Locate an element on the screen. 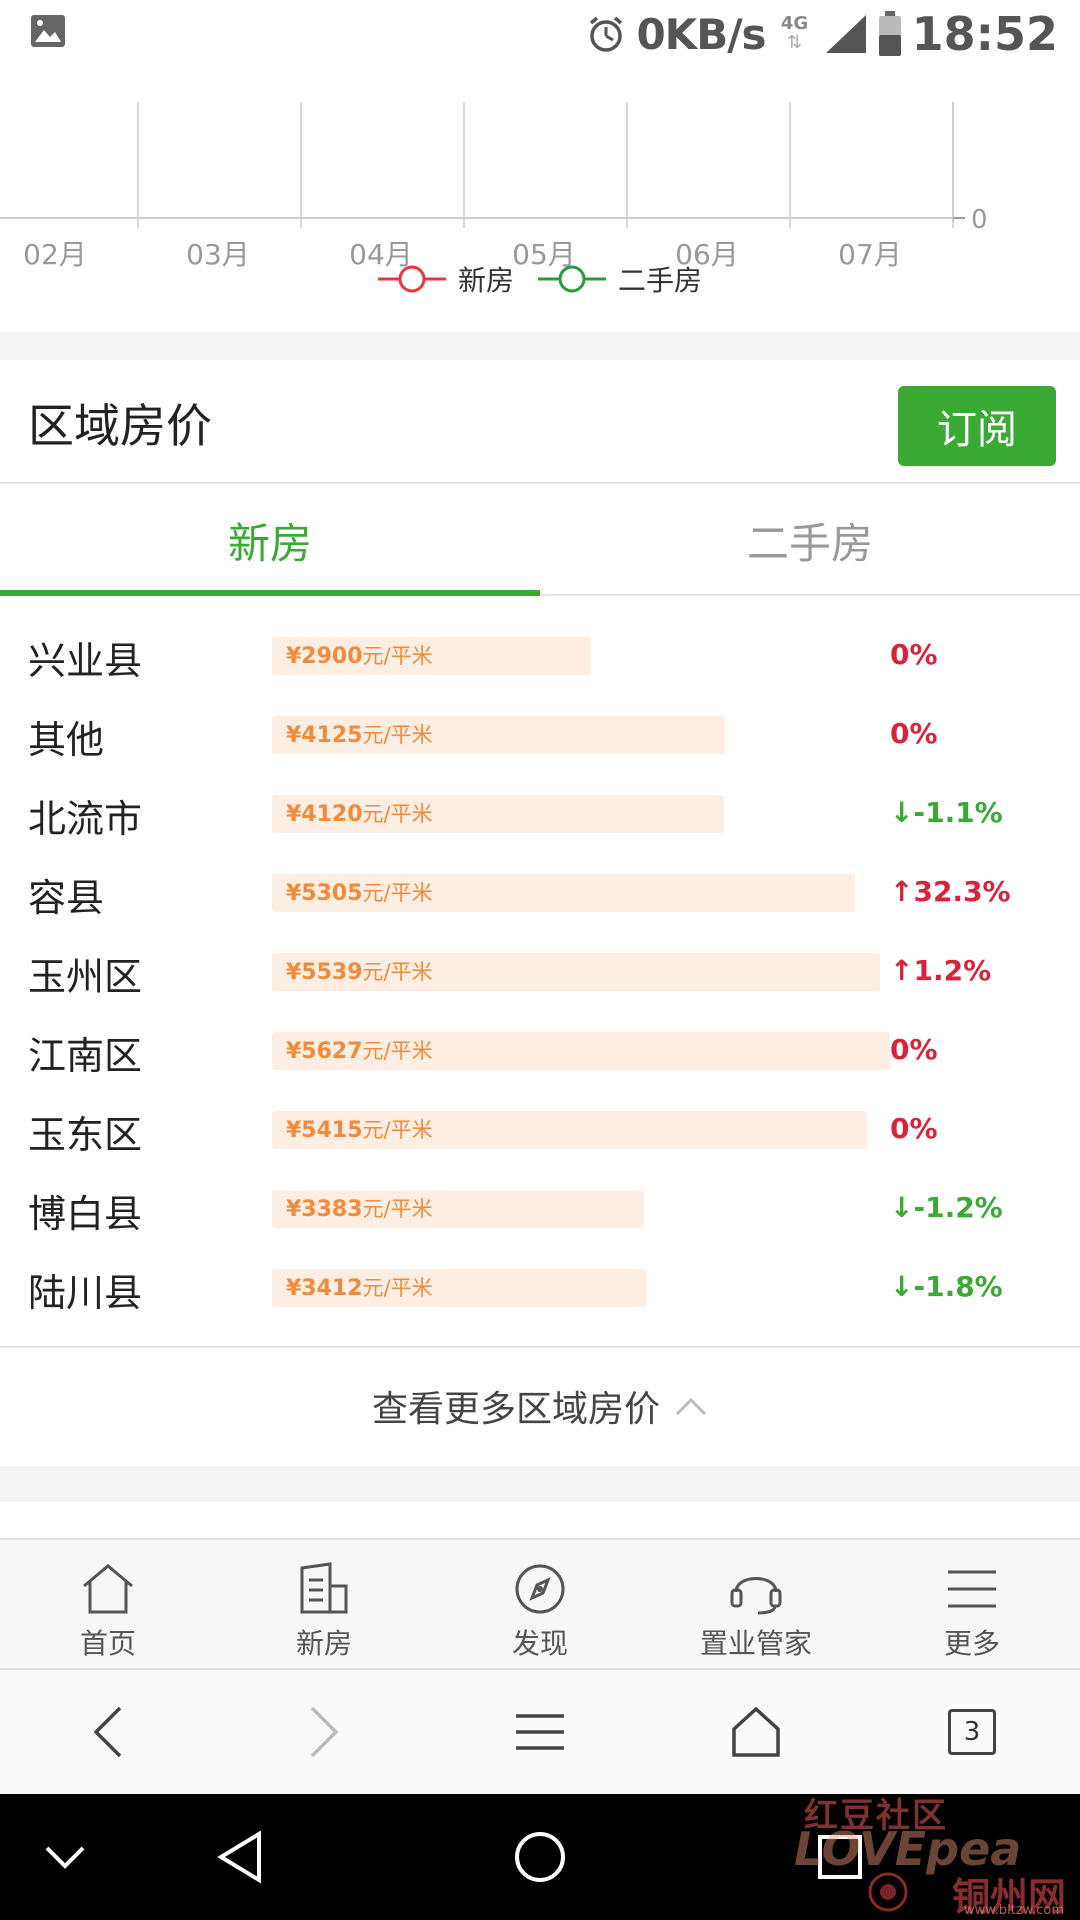 The image size is (1080, 1920). alarm-icon is located at coordinates (606, 34).